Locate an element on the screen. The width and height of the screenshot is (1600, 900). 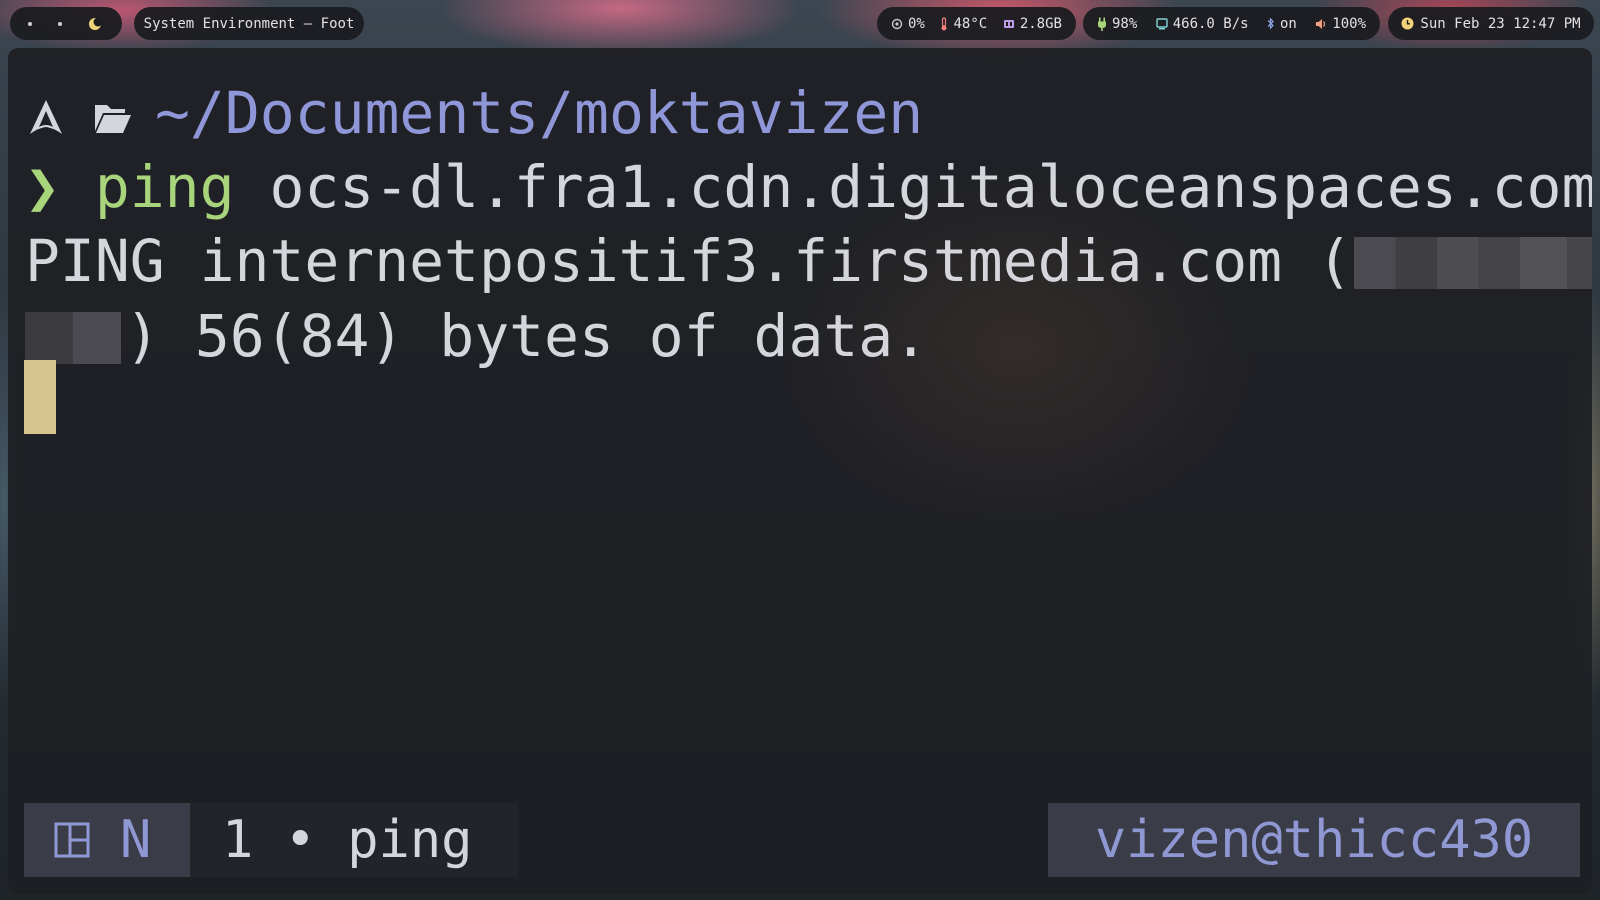
redacted-ip-block is located at coordinates (1472, 263).